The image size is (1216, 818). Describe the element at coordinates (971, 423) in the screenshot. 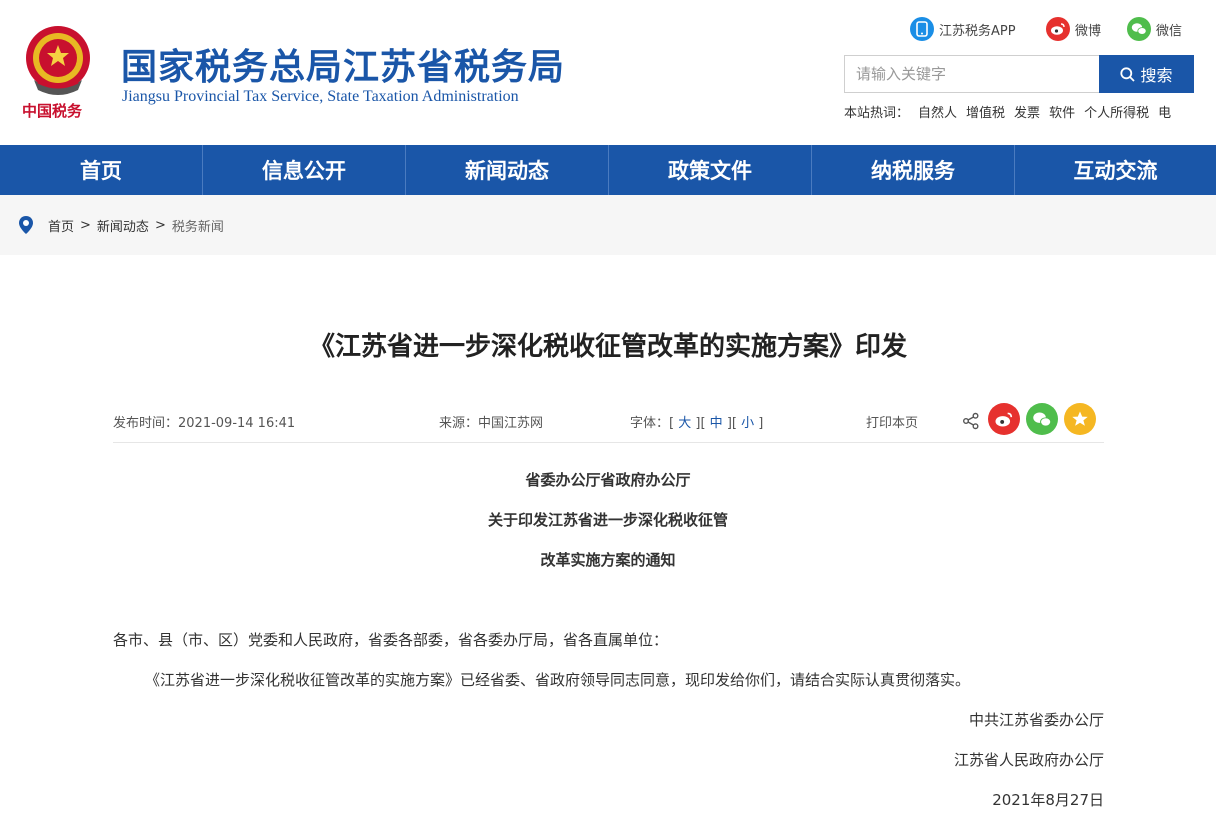

I see `share-icon` at that location.